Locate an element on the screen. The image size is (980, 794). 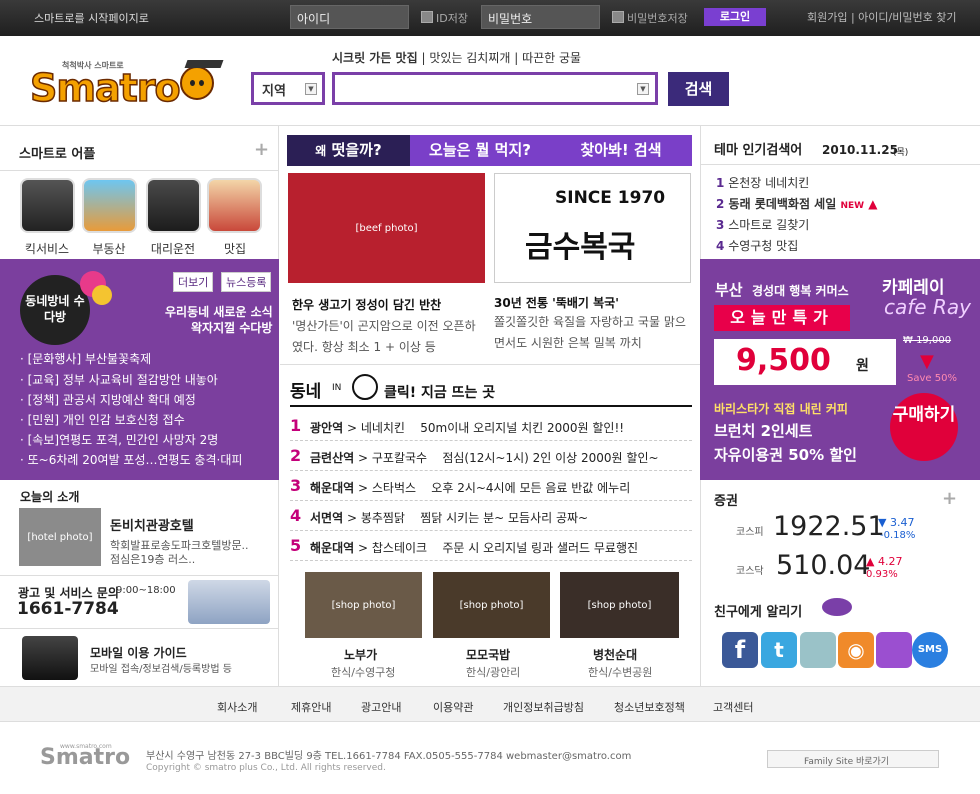
sms-icon: SMS is located at coordinates (930, 650).